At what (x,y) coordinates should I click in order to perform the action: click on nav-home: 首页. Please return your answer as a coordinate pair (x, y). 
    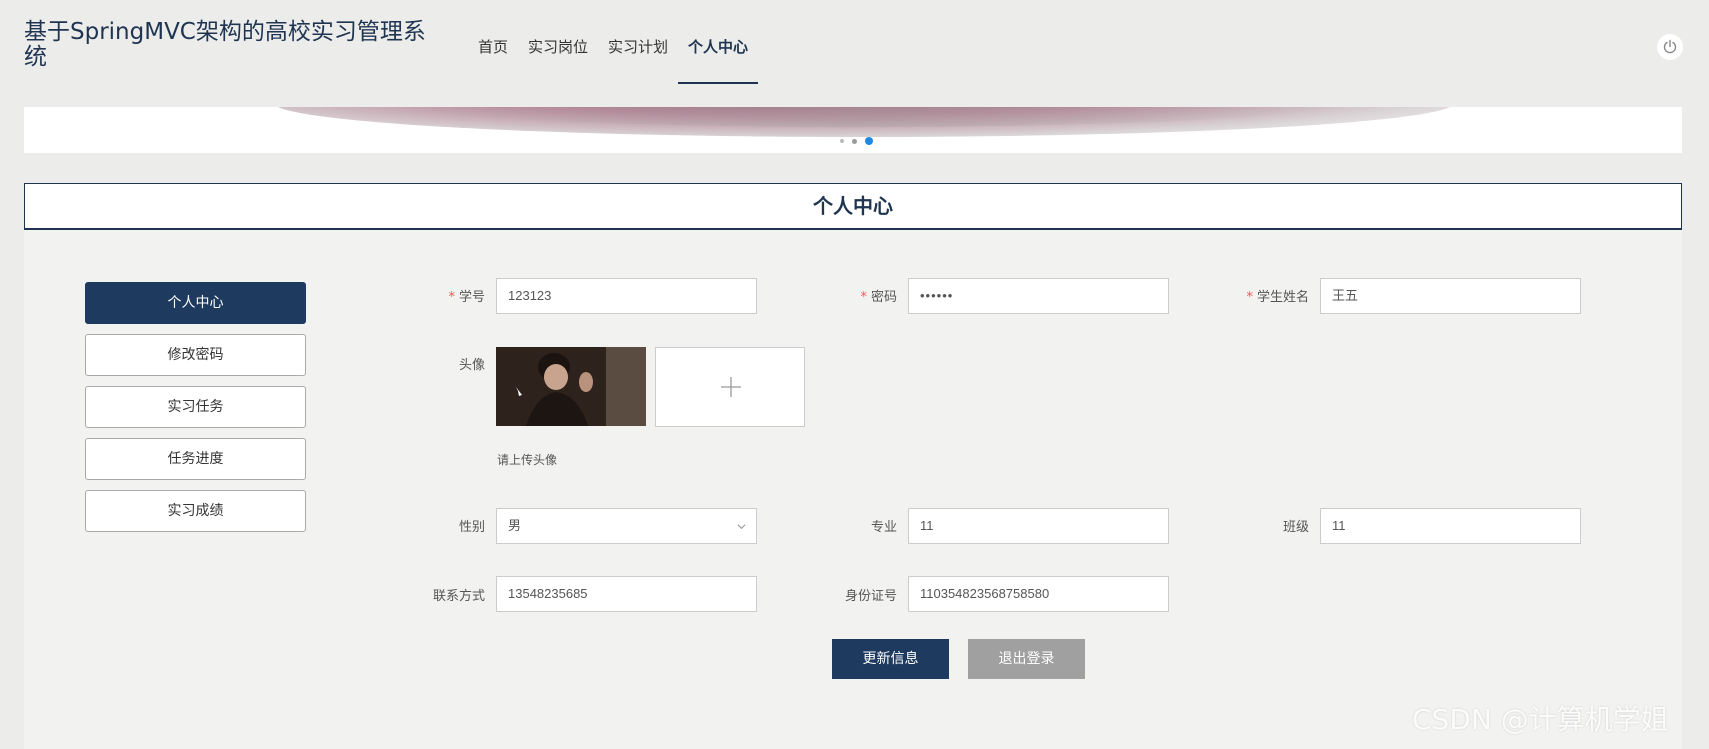
    Looking at the image, I should click on (493, 42).